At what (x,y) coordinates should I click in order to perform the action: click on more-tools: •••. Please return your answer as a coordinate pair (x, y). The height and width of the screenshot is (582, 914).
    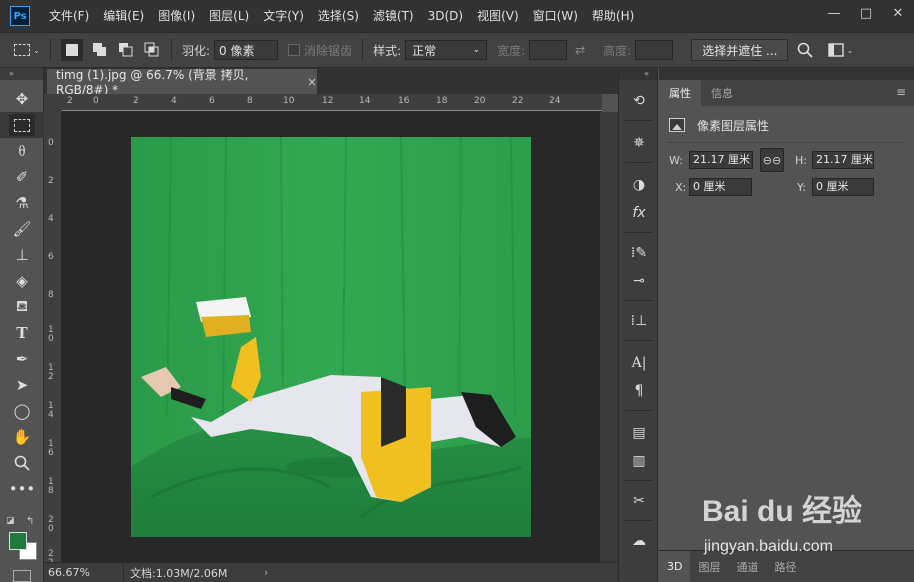
    Looking at the image, I should click on (22, 489).